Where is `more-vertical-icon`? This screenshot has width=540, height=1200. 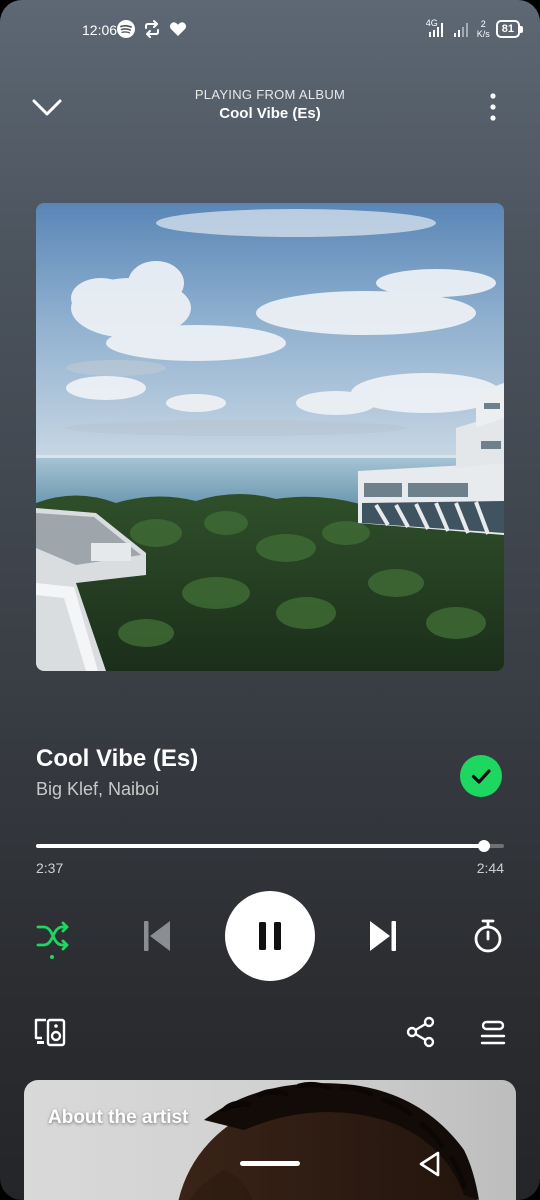 more-vertical-icon is located at coordinates (493, 107).